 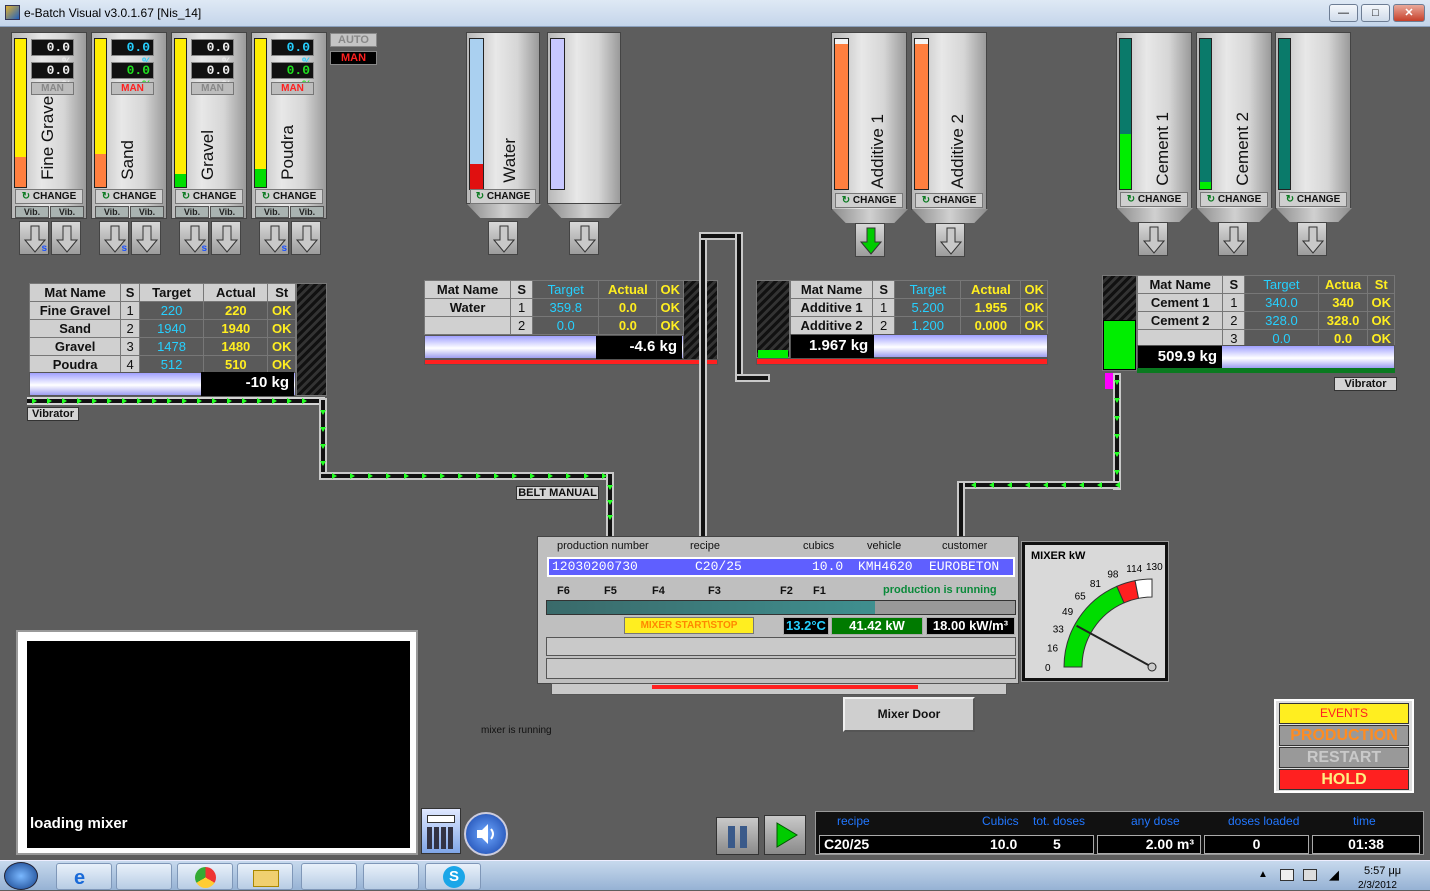 What do you see at coordinates (1344, 757) in the screenshot?
I see `restart-button: RESTART` at bounding box center [1344, 757].